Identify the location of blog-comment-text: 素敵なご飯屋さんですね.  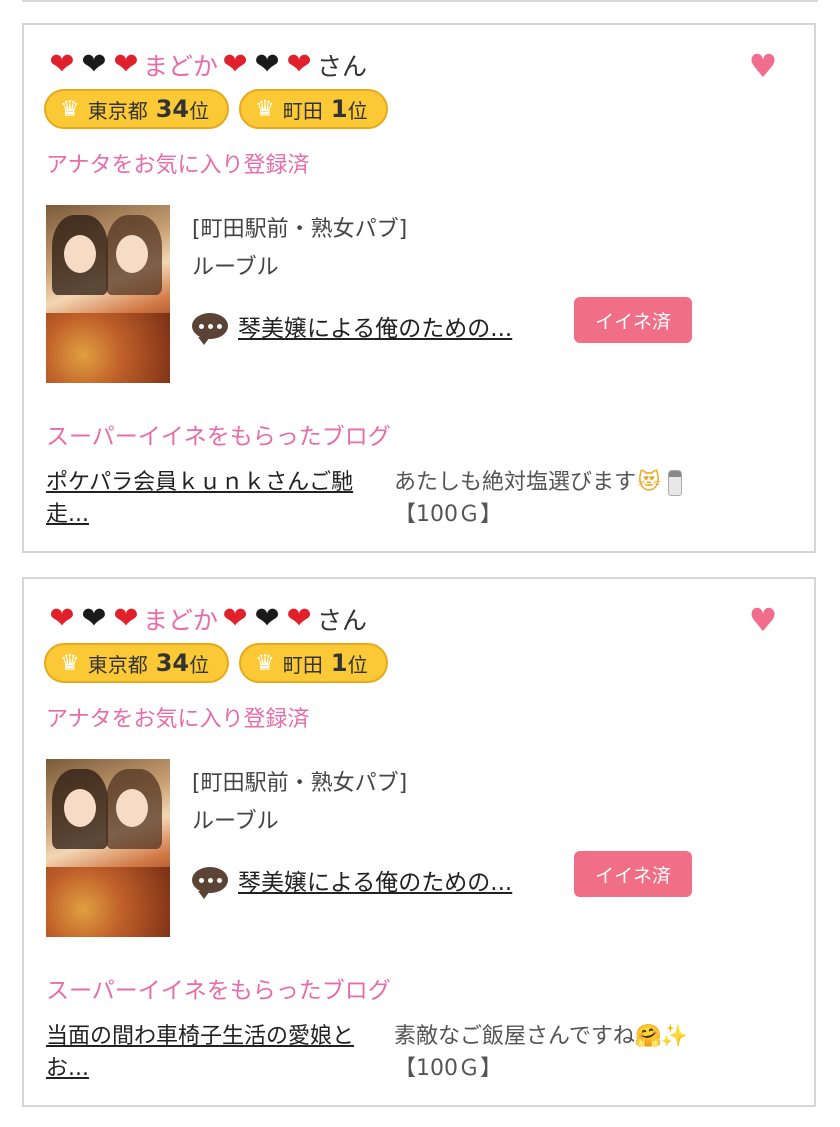
(514, 1036).